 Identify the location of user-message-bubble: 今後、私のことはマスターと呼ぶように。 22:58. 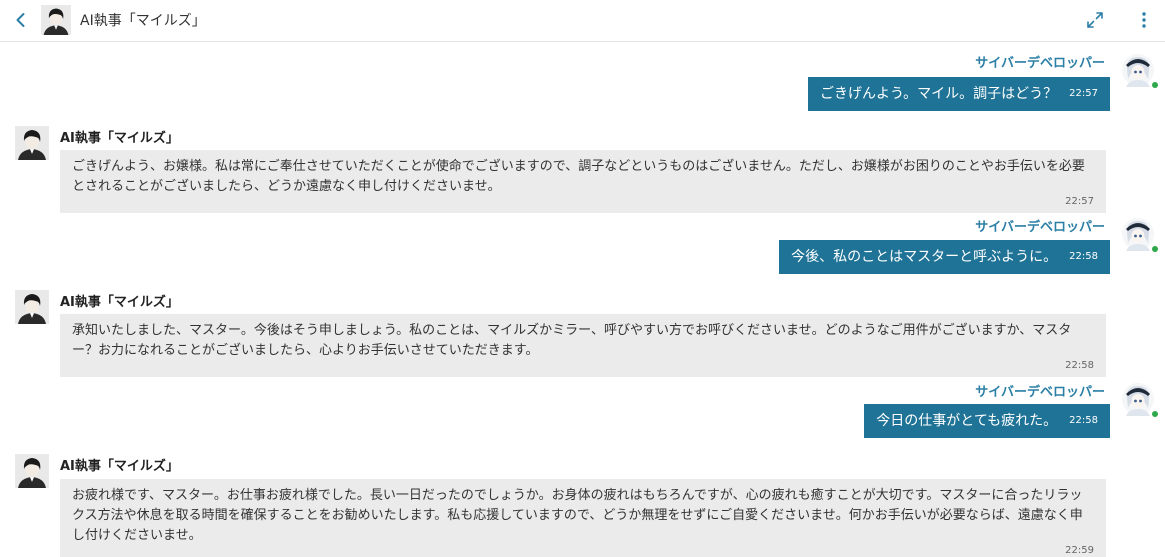
(944, 257).